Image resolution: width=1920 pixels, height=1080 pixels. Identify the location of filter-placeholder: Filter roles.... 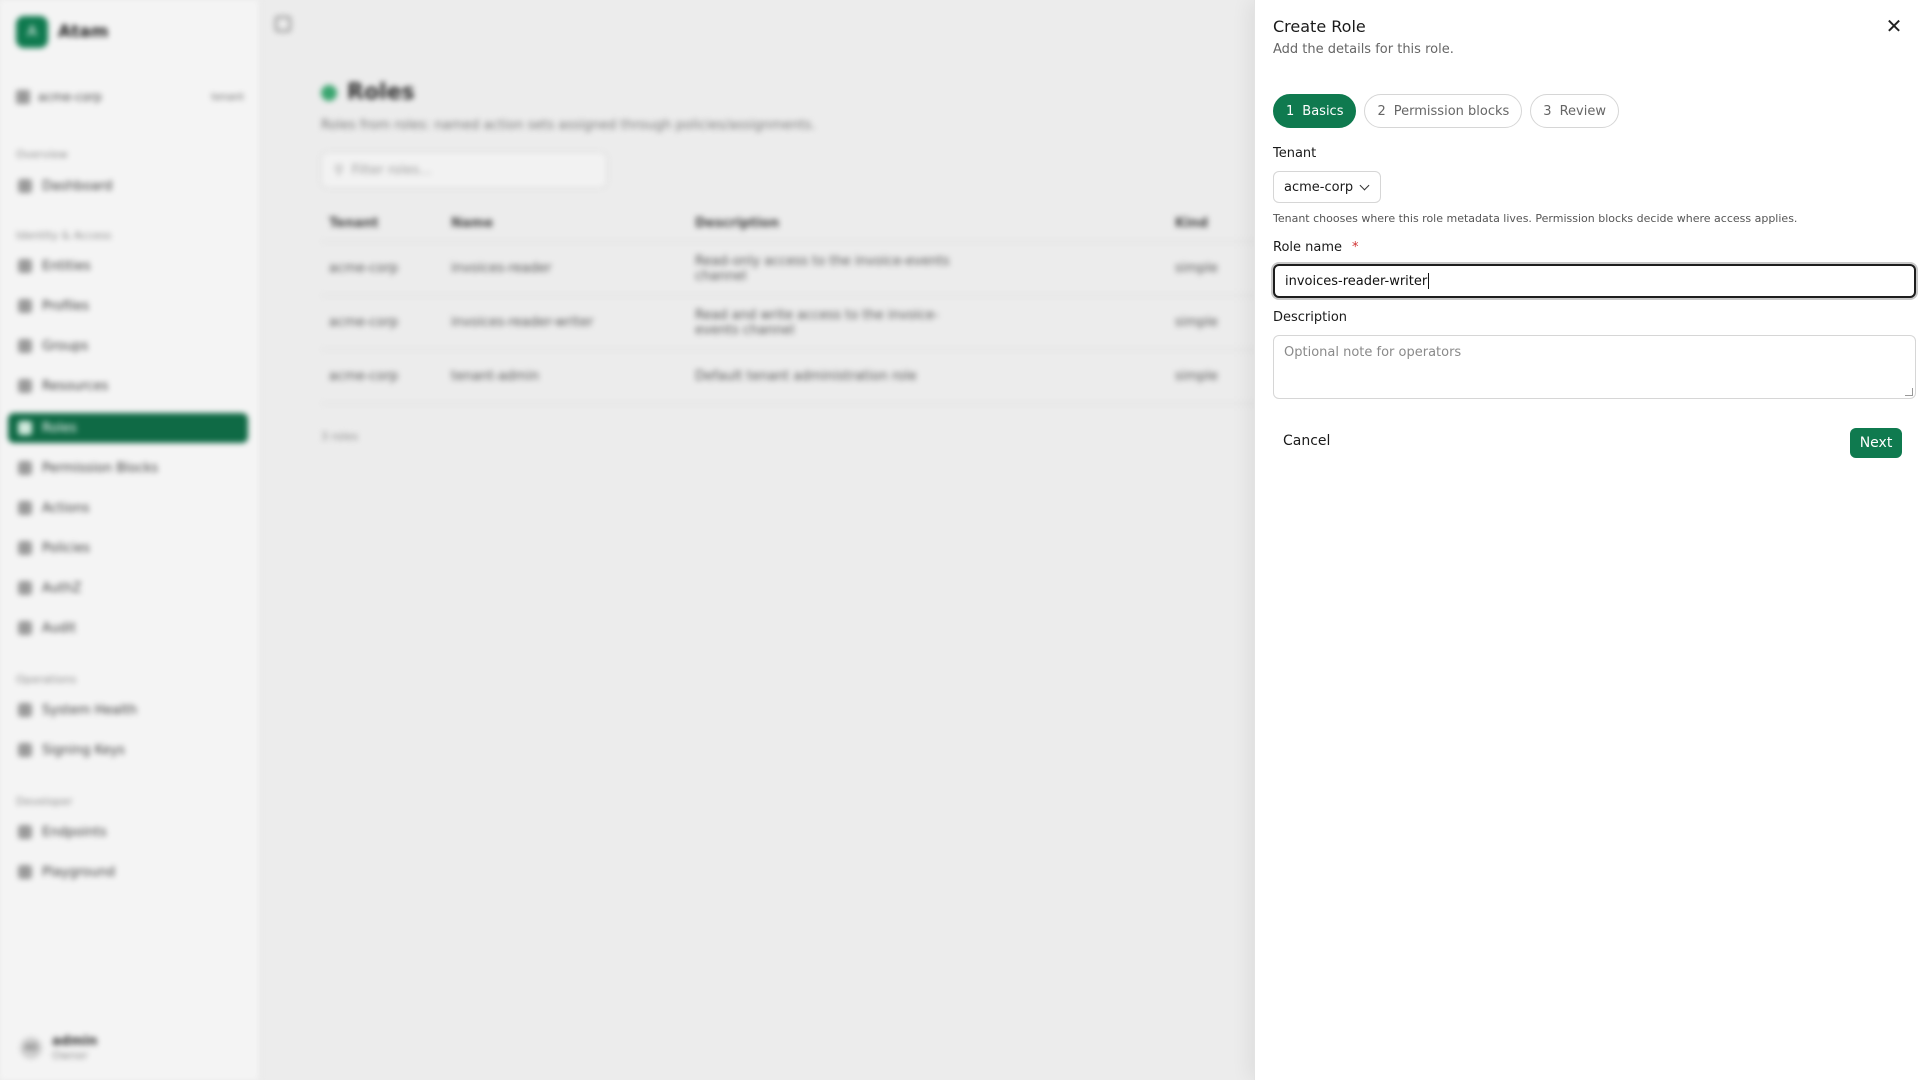
(391, 170).